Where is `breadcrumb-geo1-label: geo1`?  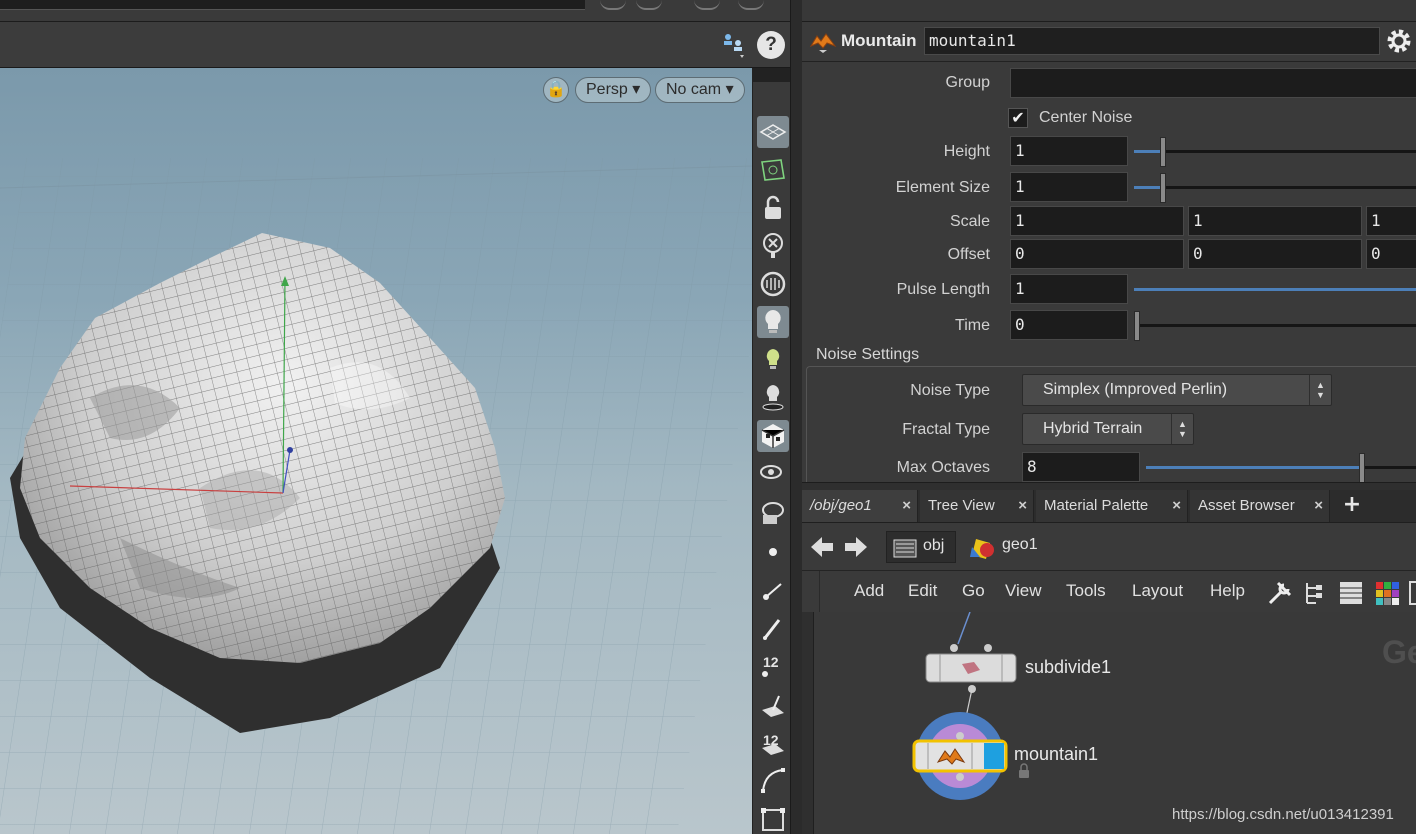
breadcrumb-geo1-label: geo1 is located at coordinates (1020, 544).